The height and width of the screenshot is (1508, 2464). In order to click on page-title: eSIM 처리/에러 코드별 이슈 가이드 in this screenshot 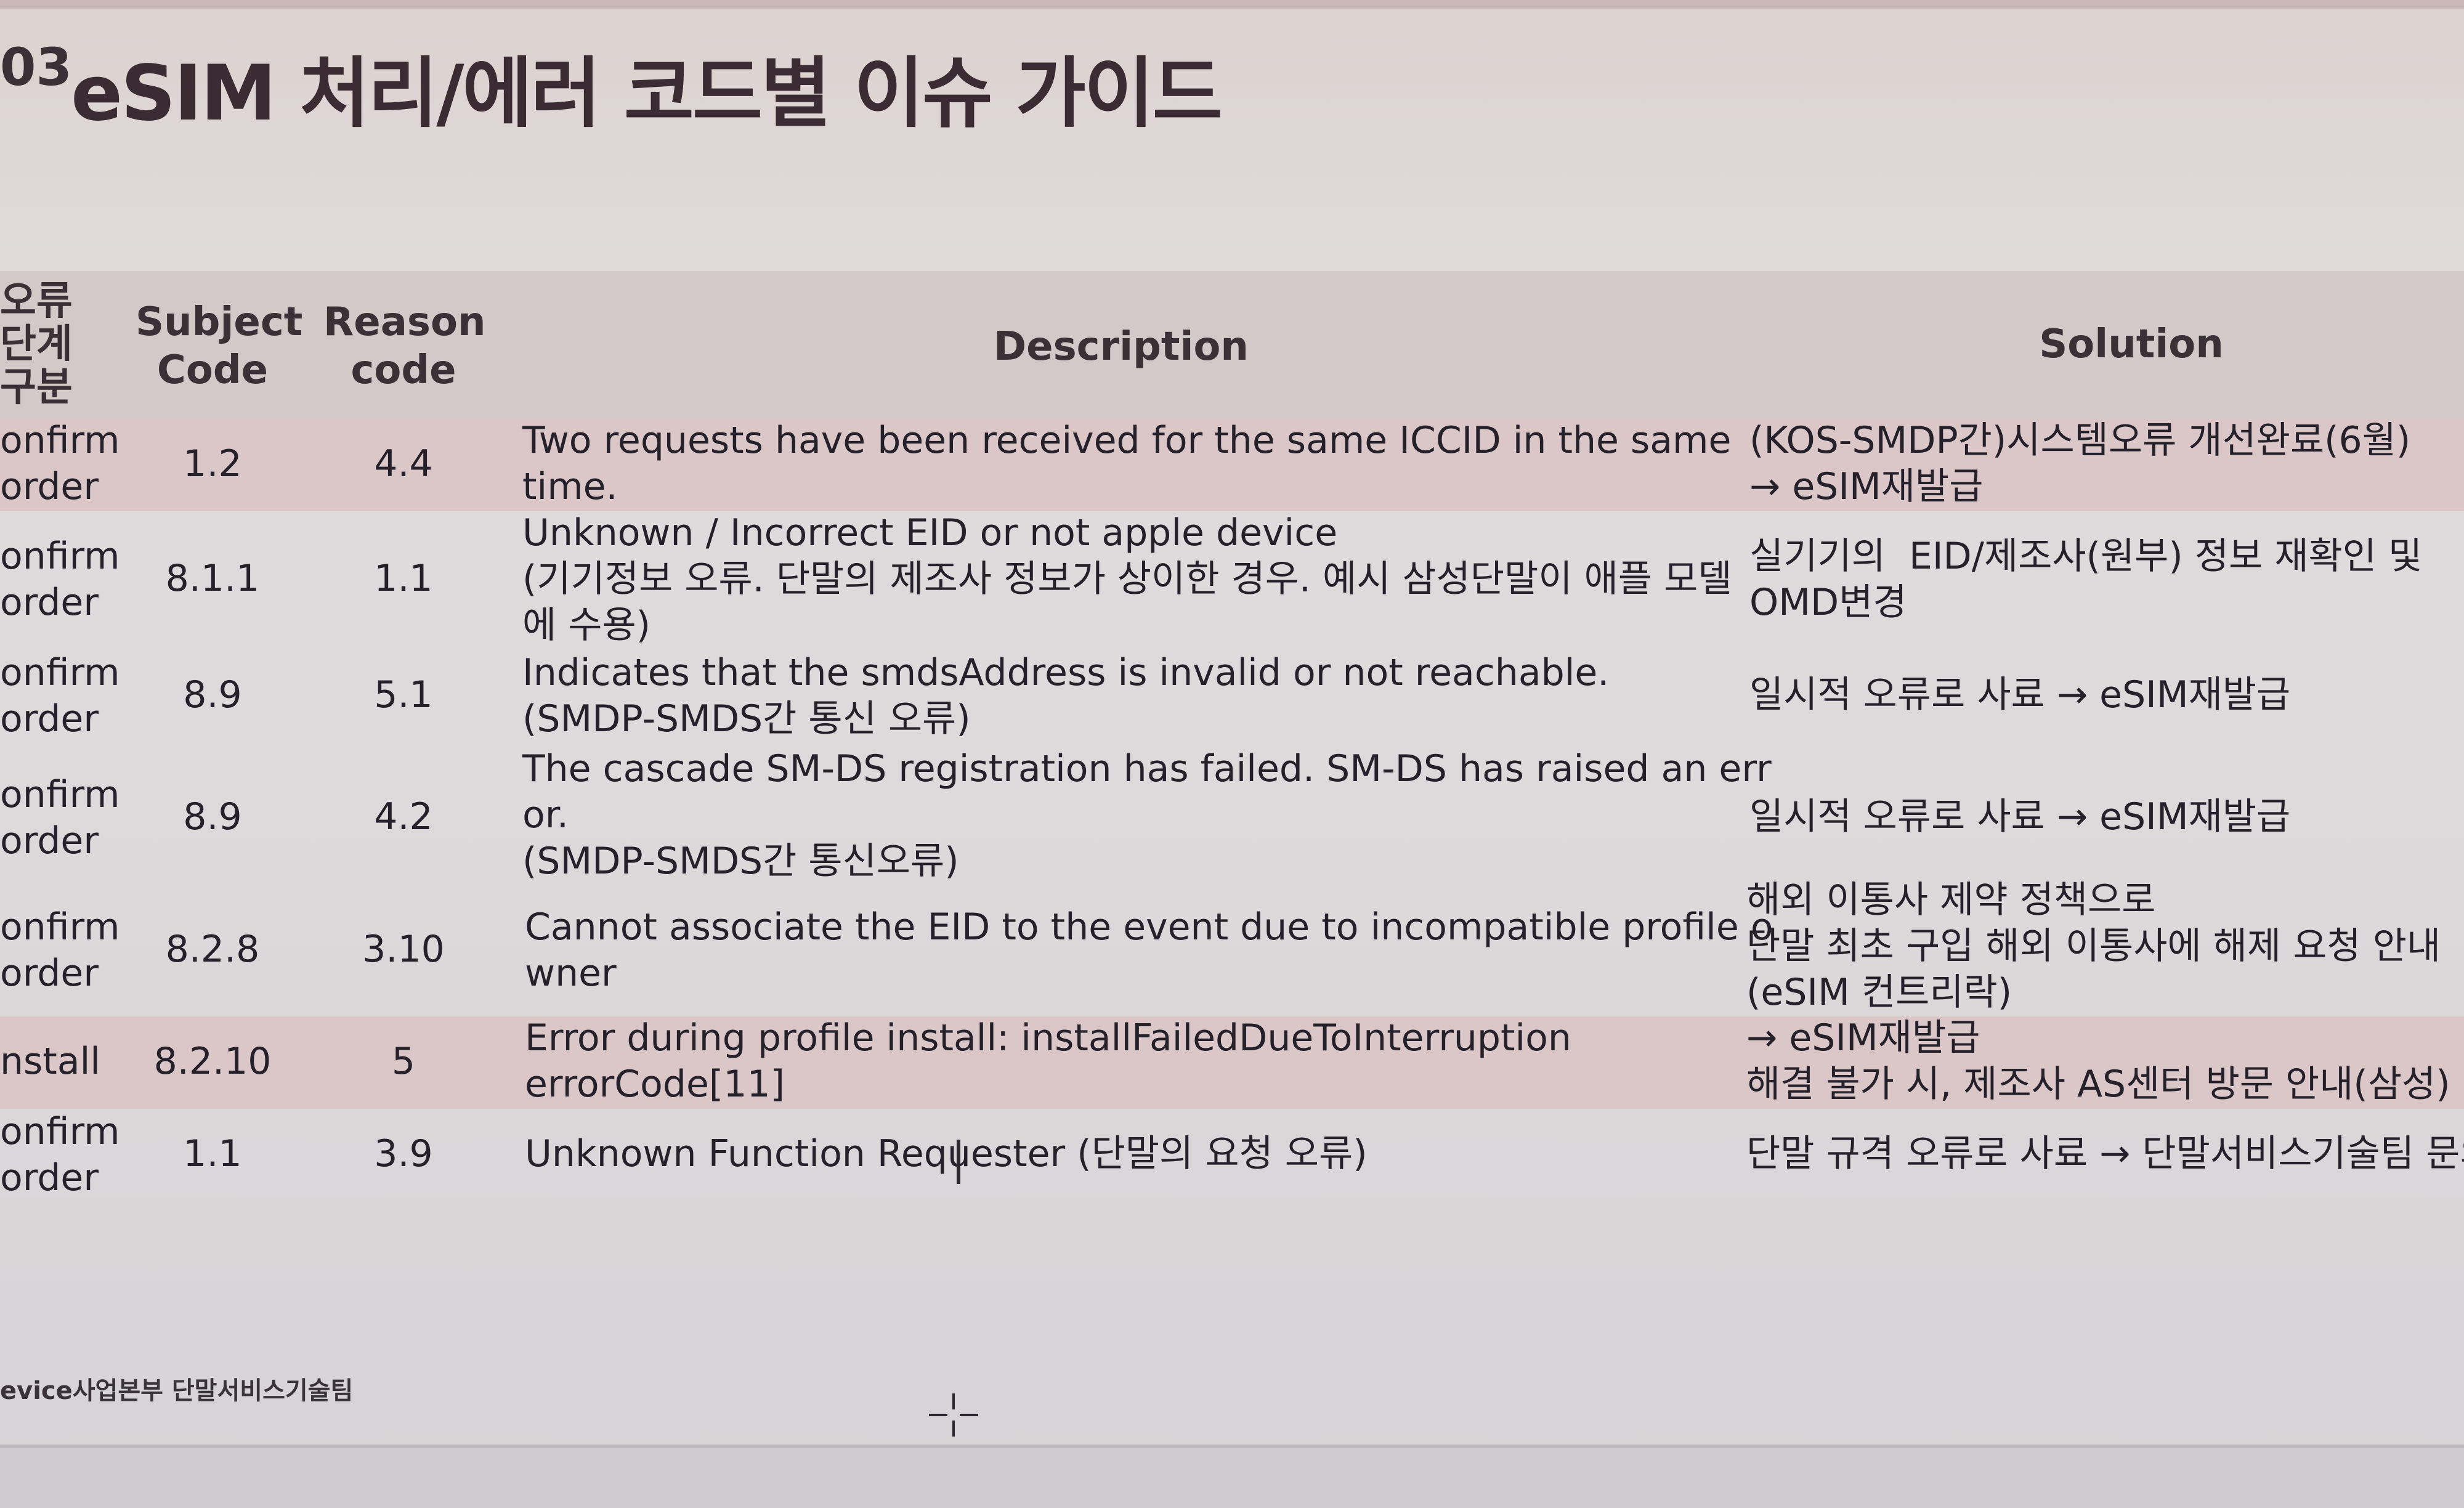, I will do `click(647, 94)`.